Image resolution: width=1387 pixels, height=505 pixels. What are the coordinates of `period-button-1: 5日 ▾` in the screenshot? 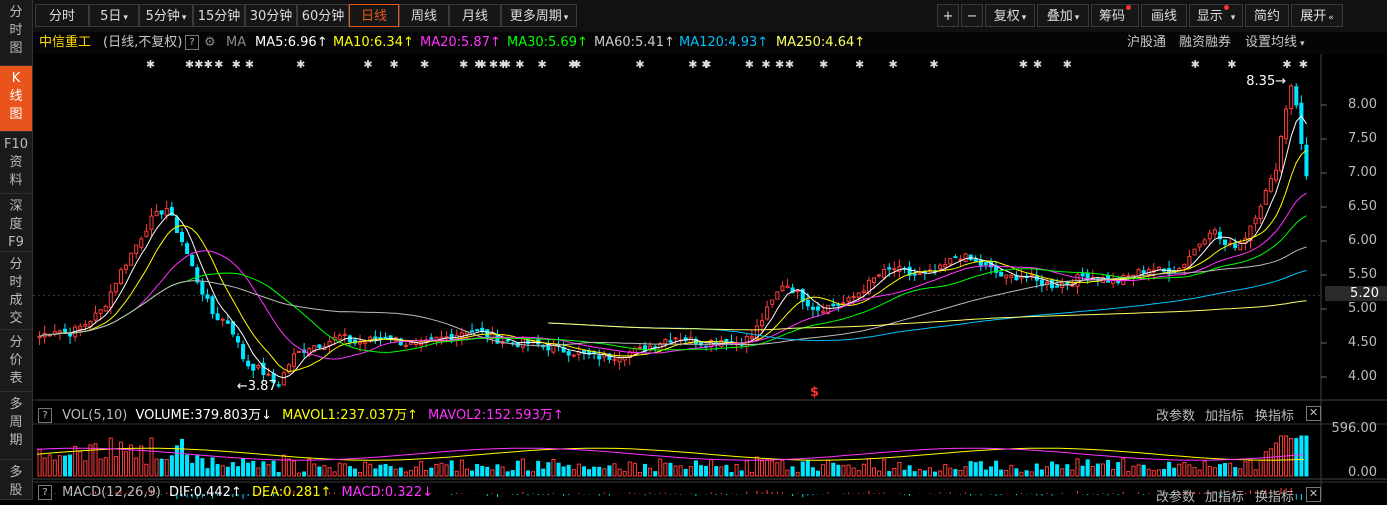 It's located at (114, 15).